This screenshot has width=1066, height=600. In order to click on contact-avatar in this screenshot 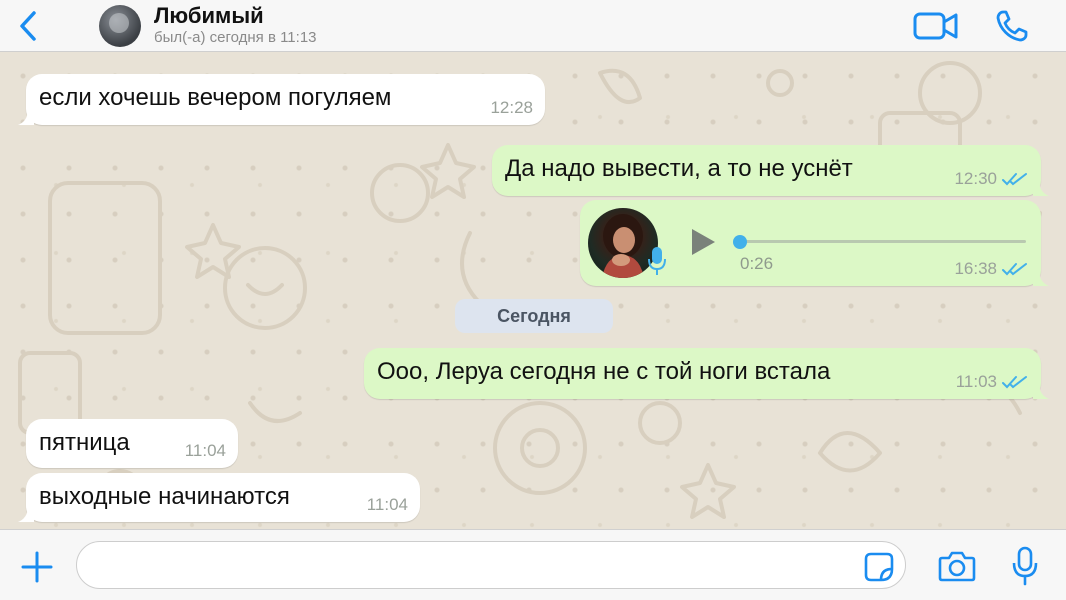, I will do `click(120, 26)`.